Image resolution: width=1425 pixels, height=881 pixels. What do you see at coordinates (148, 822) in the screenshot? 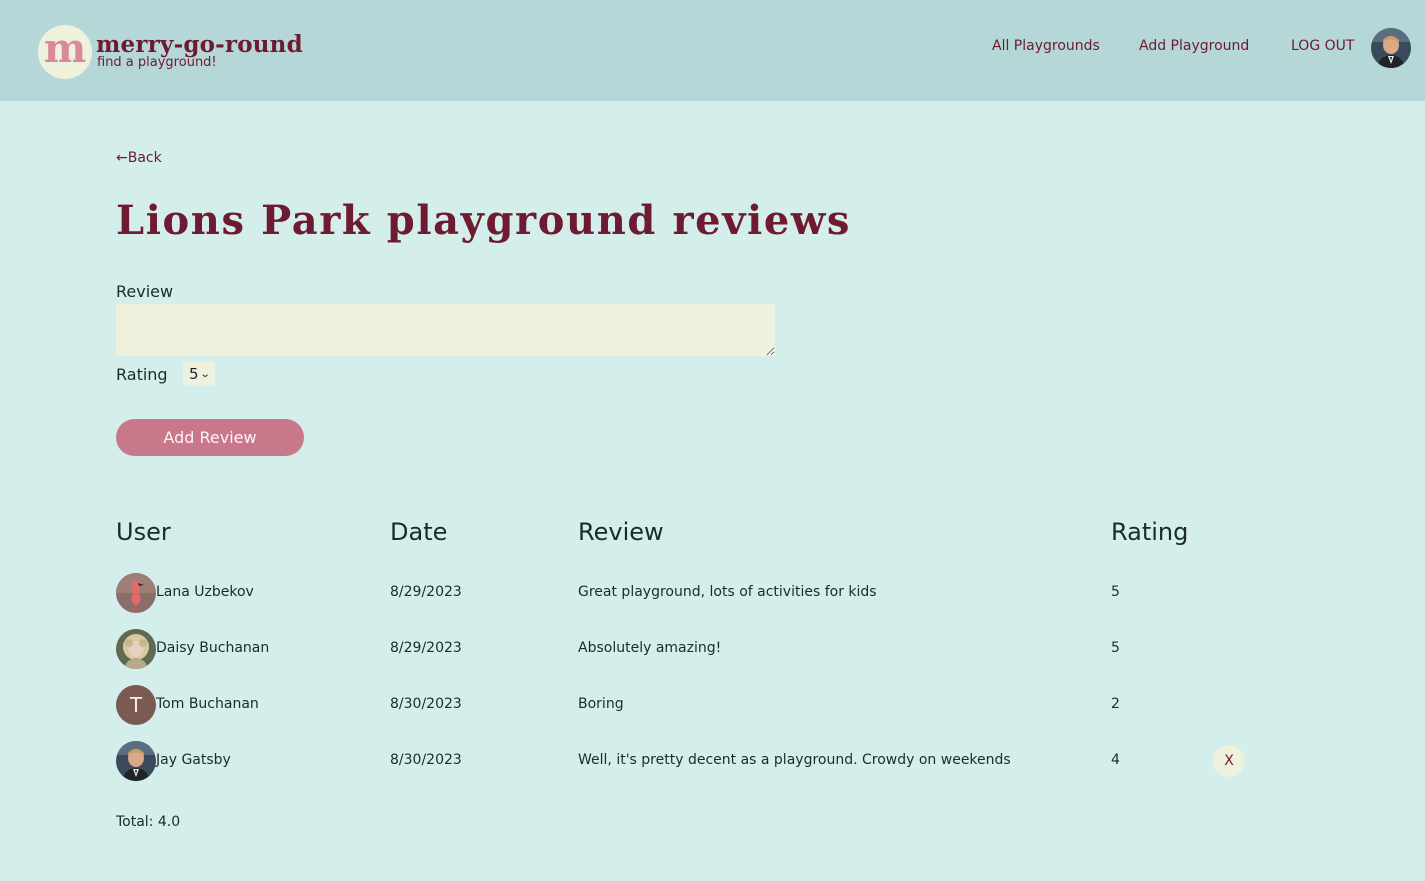
I see `total-rating: Total: 4.0` at bounding box center [148, 822].